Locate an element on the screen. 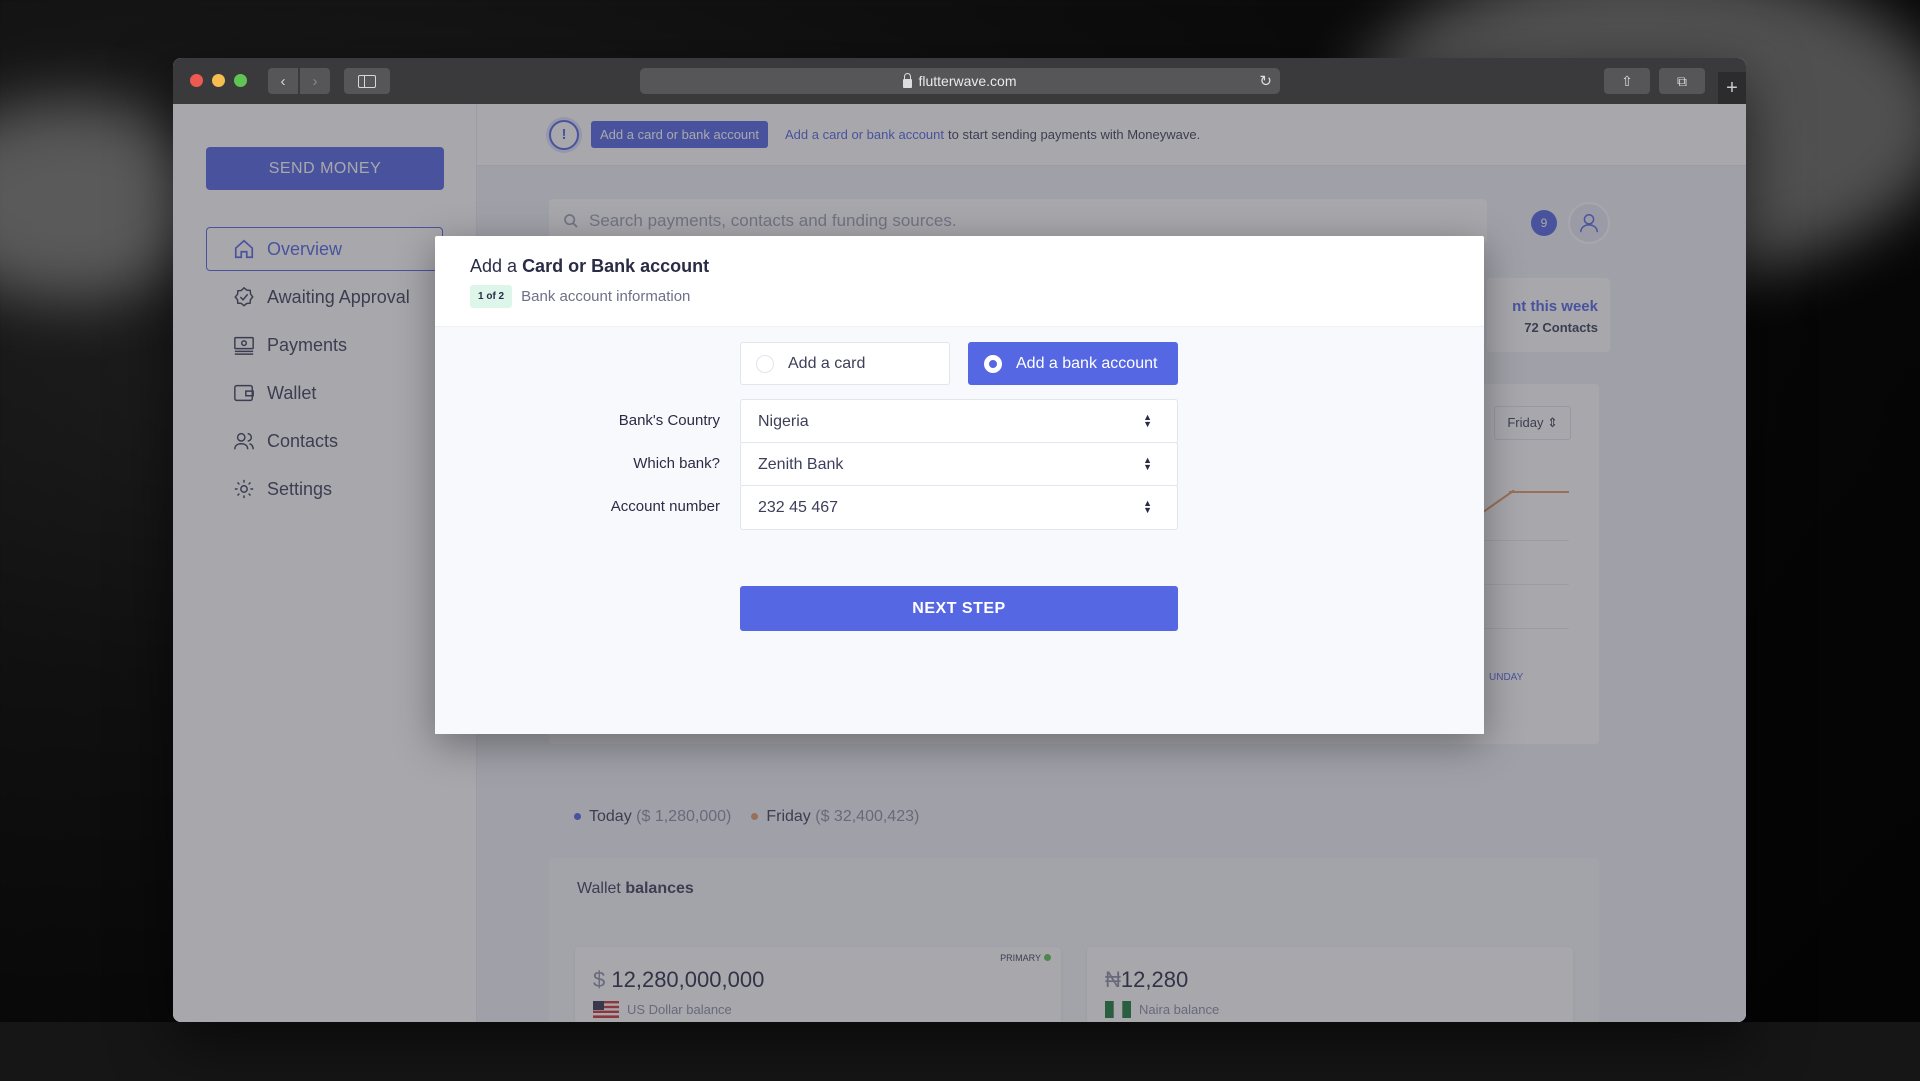 The image size is (1920, 1081). add-card-option: Add a card is located at coordinates (845, 363).